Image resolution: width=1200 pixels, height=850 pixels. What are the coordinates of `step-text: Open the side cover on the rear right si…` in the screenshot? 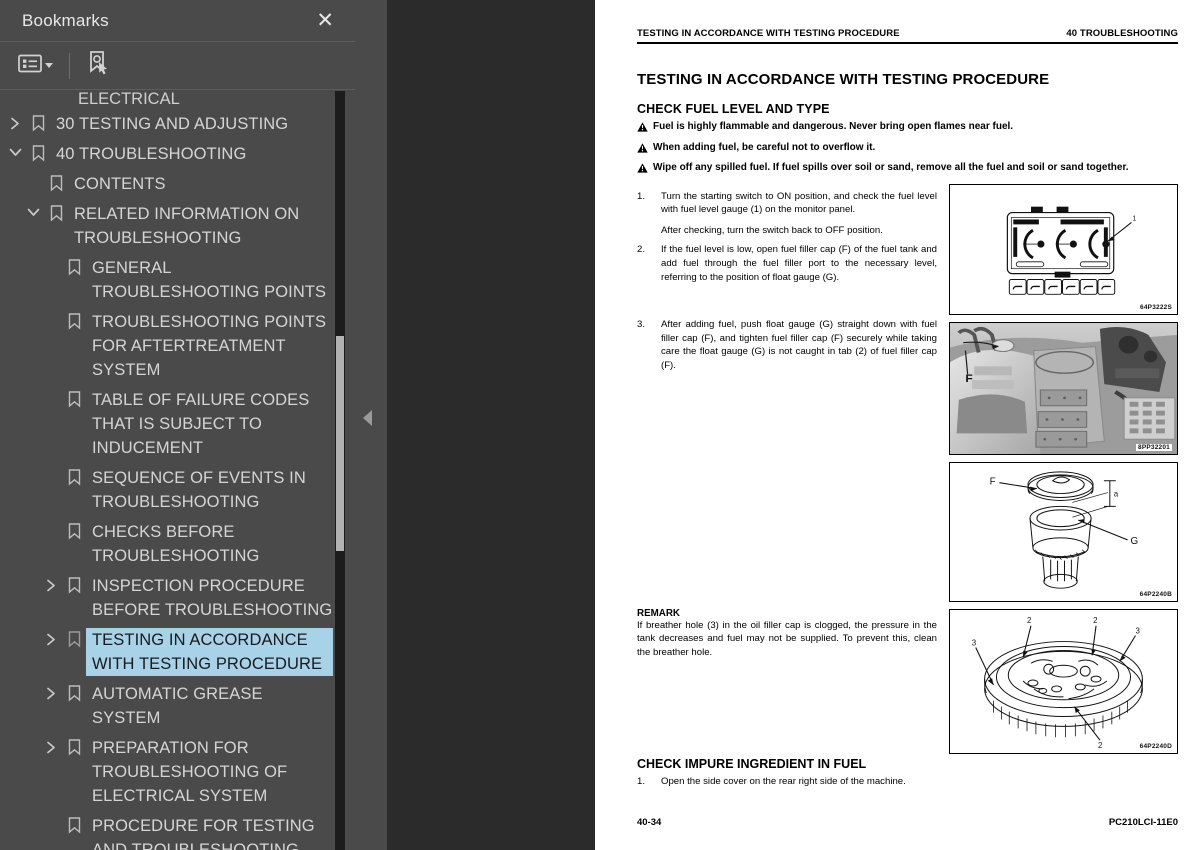 It's located at (783, 781).